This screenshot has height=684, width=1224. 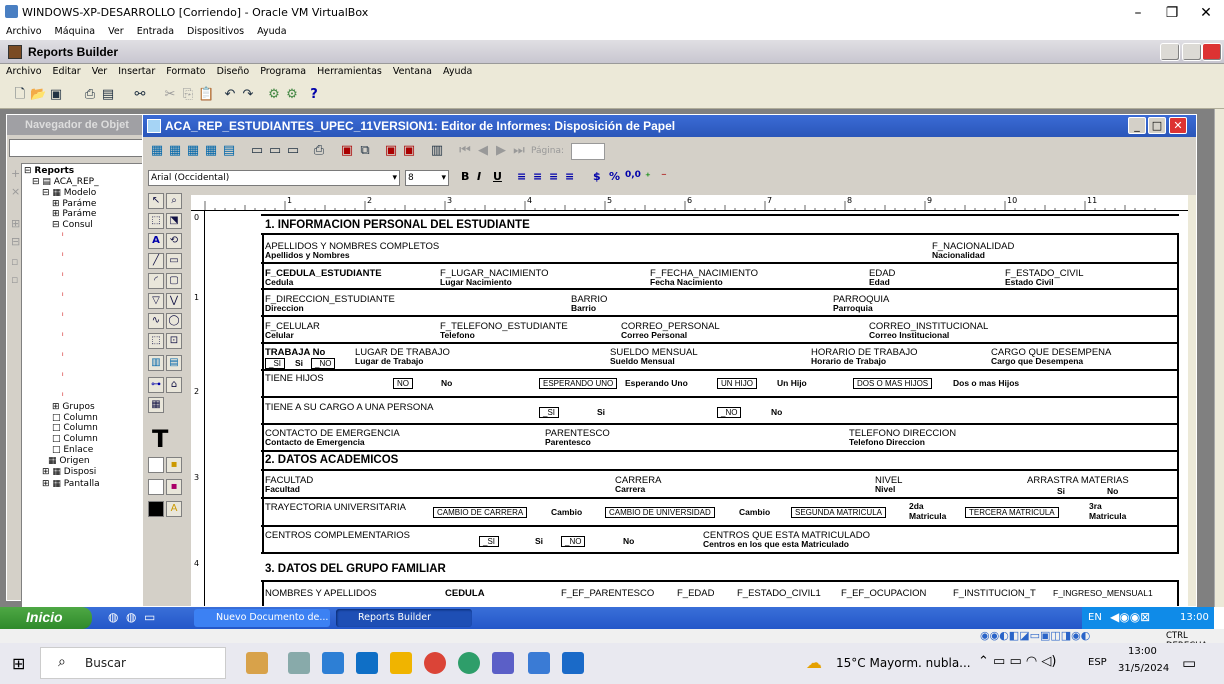 What do you see at coordinates (497, 176) in the screenshot?
I see `underline-button: U` at bounding box center [497, 176].